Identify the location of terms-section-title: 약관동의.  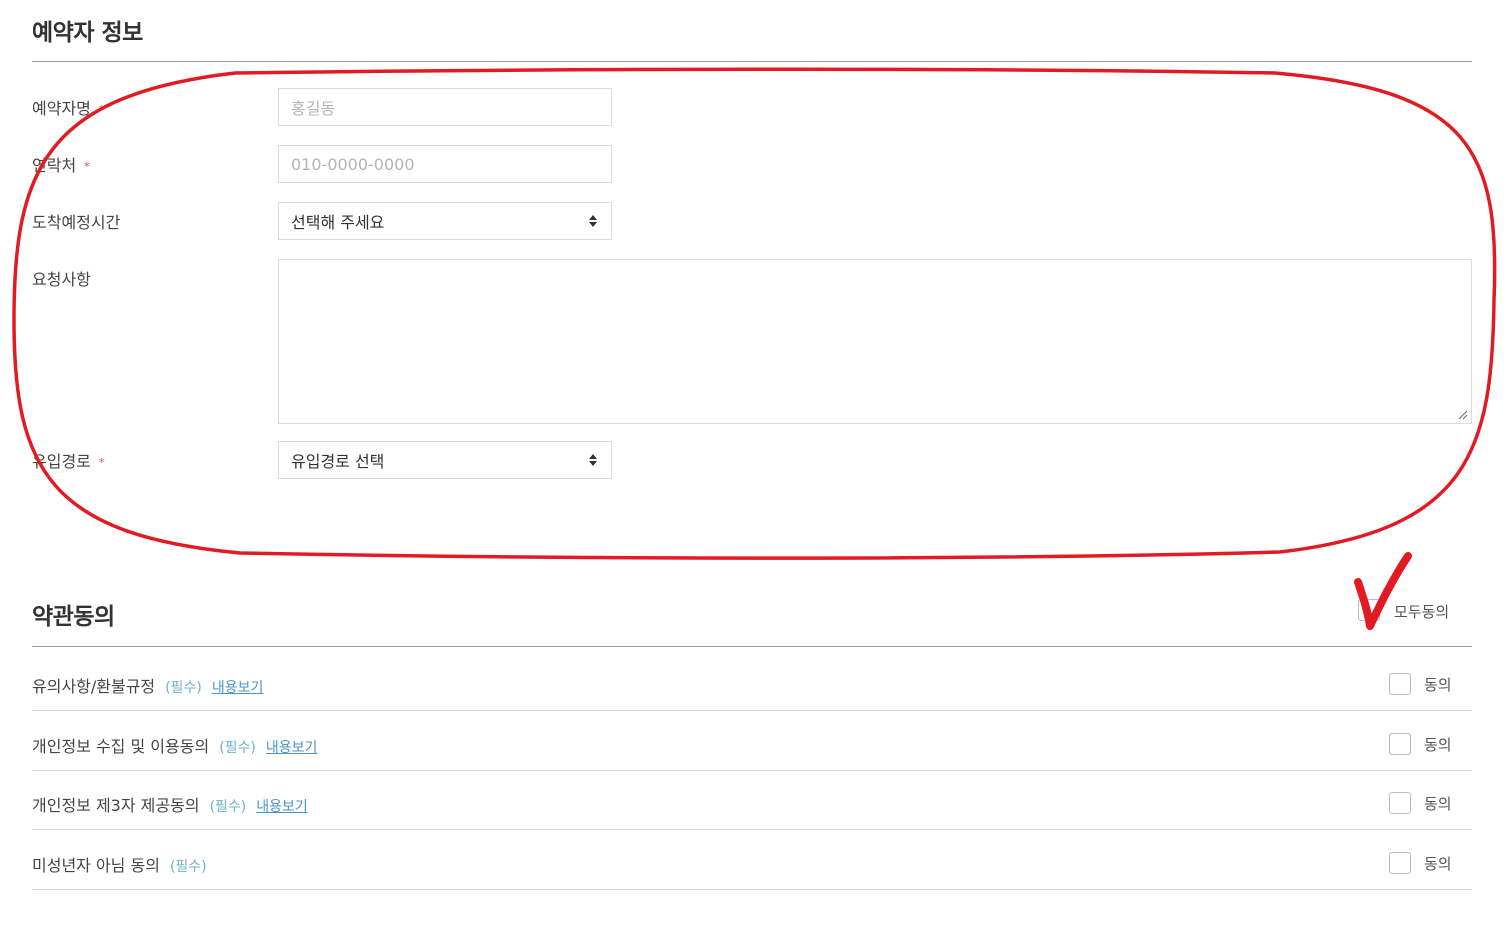
(73, 617).